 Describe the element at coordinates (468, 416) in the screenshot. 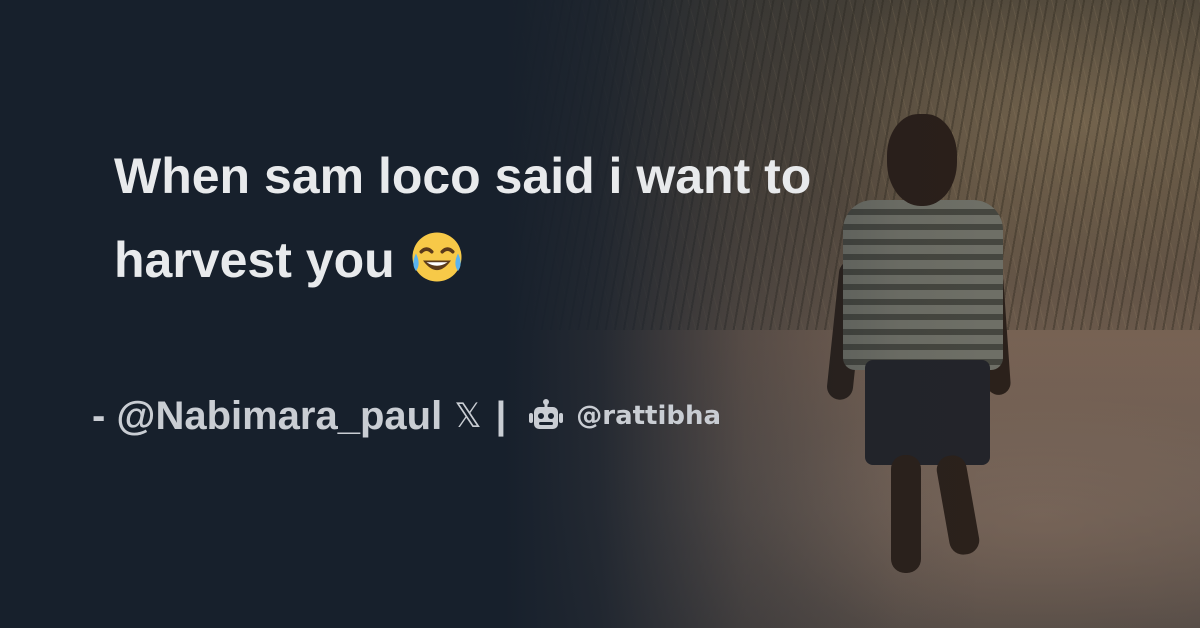

I see `x-logo-icon: 𝕏` at that location.